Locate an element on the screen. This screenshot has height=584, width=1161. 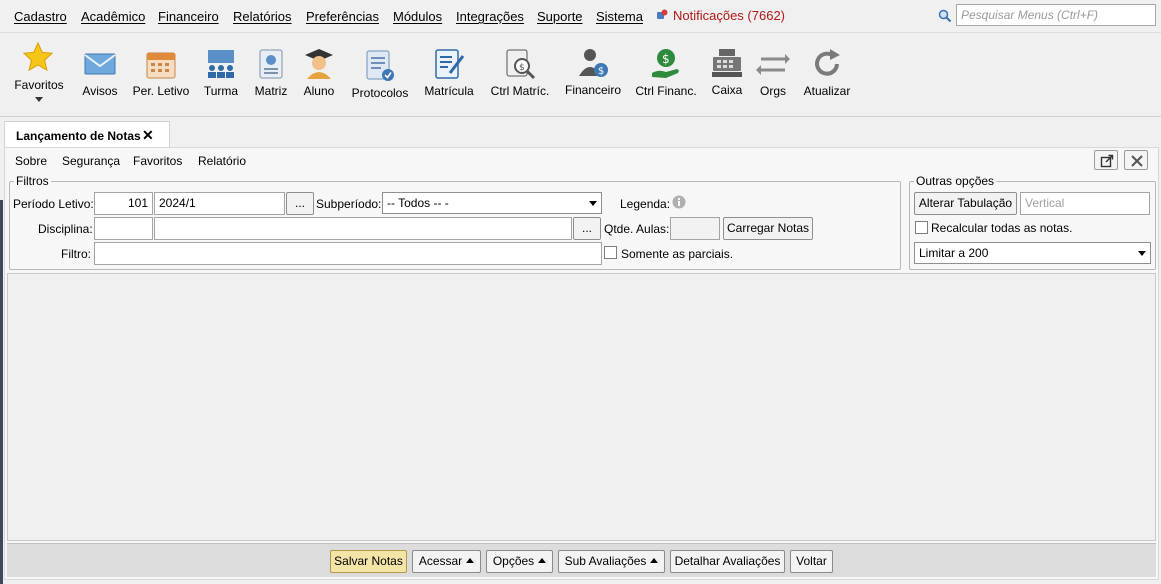
turma-button: Turma is located at coordinates (221, 75).